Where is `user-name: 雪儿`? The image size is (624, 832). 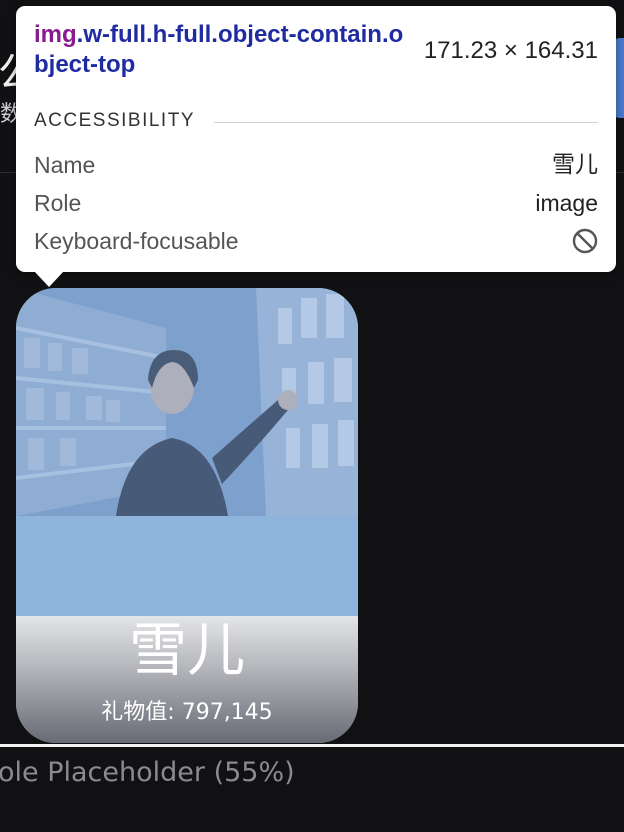 user-name: 雪儿 is located at coordinates (186, 650).